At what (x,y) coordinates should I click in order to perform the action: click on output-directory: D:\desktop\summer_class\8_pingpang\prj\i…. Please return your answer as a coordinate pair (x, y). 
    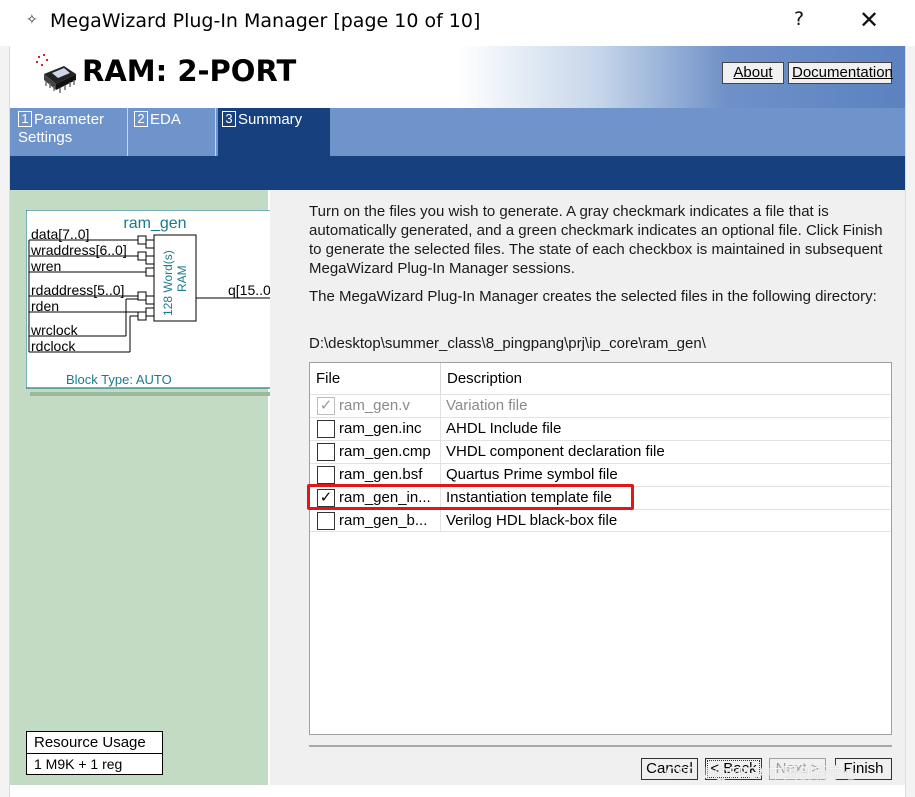
    Looking at the image, I should click on (507, 343).